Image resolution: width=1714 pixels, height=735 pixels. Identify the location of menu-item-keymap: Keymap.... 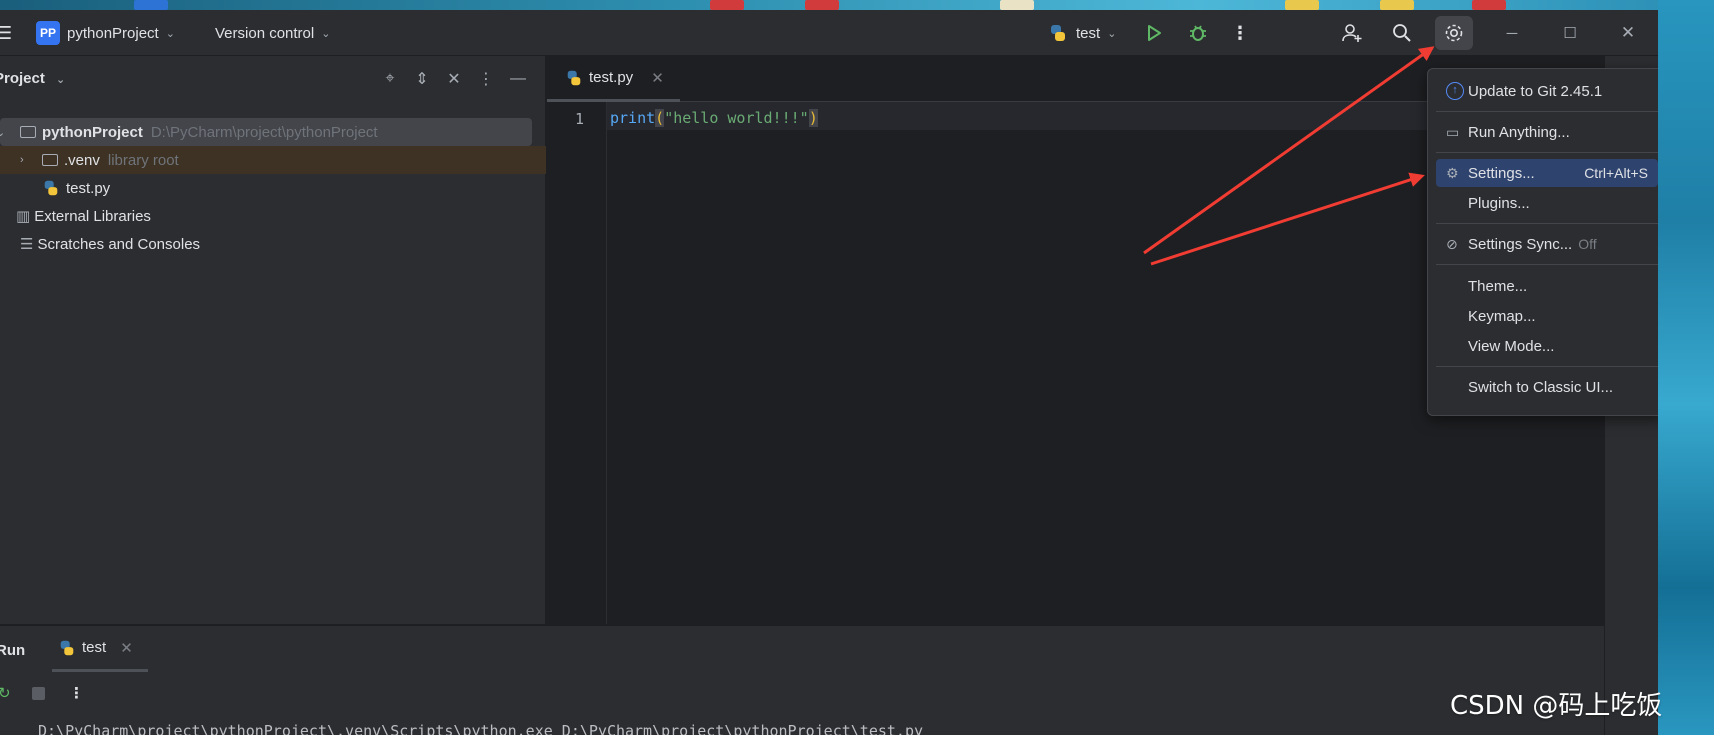
(1547, 316).